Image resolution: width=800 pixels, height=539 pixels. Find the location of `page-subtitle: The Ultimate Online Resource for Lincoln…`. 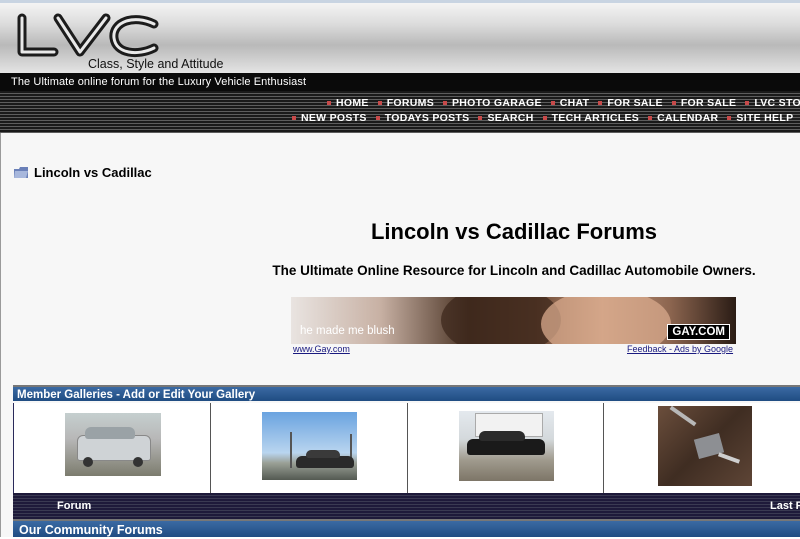

page-subtitle: The Ultimate Online Resource for Lincoln… is located at coordinates (514, 270).